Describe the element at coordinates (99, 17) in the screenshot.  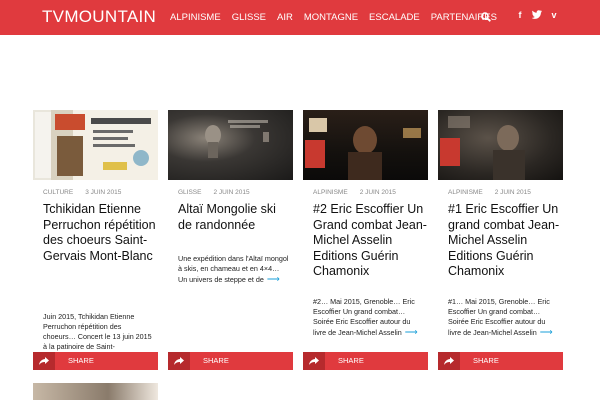
I see `site-logo: TVMOUNTAIN` at that location.